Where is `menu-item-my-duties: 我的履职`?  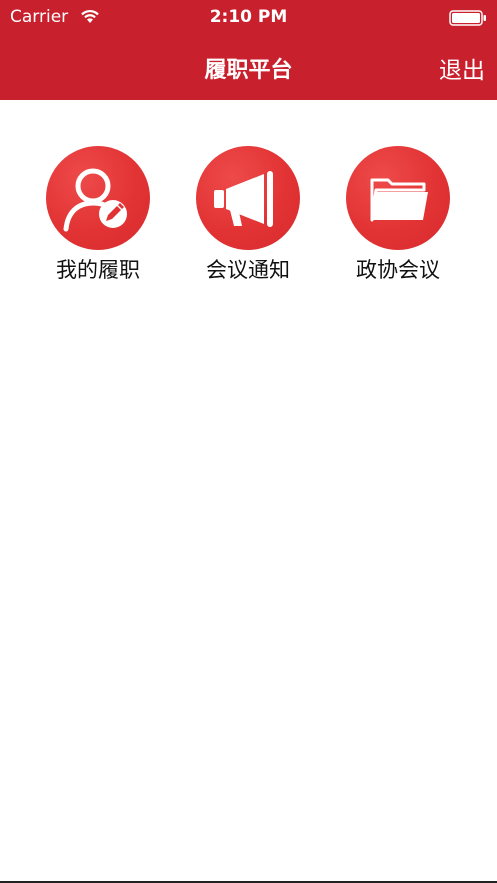 menu-item-my-duties: 我的履职 is located at coordinates (98, 216).